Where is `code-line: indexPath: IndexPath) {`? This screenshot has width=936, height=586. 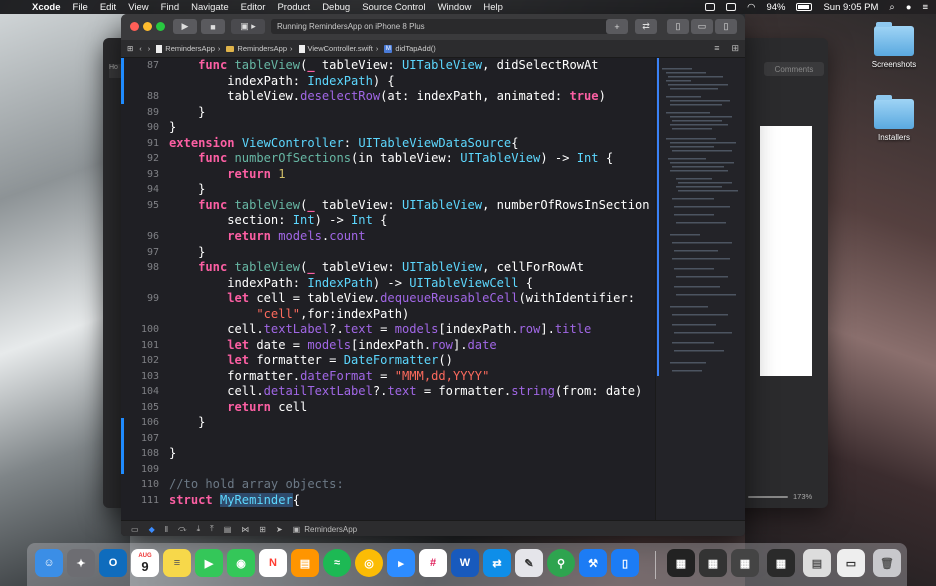 code-line: indexPath: IndexPath) { is located at coordinates (282, 81).